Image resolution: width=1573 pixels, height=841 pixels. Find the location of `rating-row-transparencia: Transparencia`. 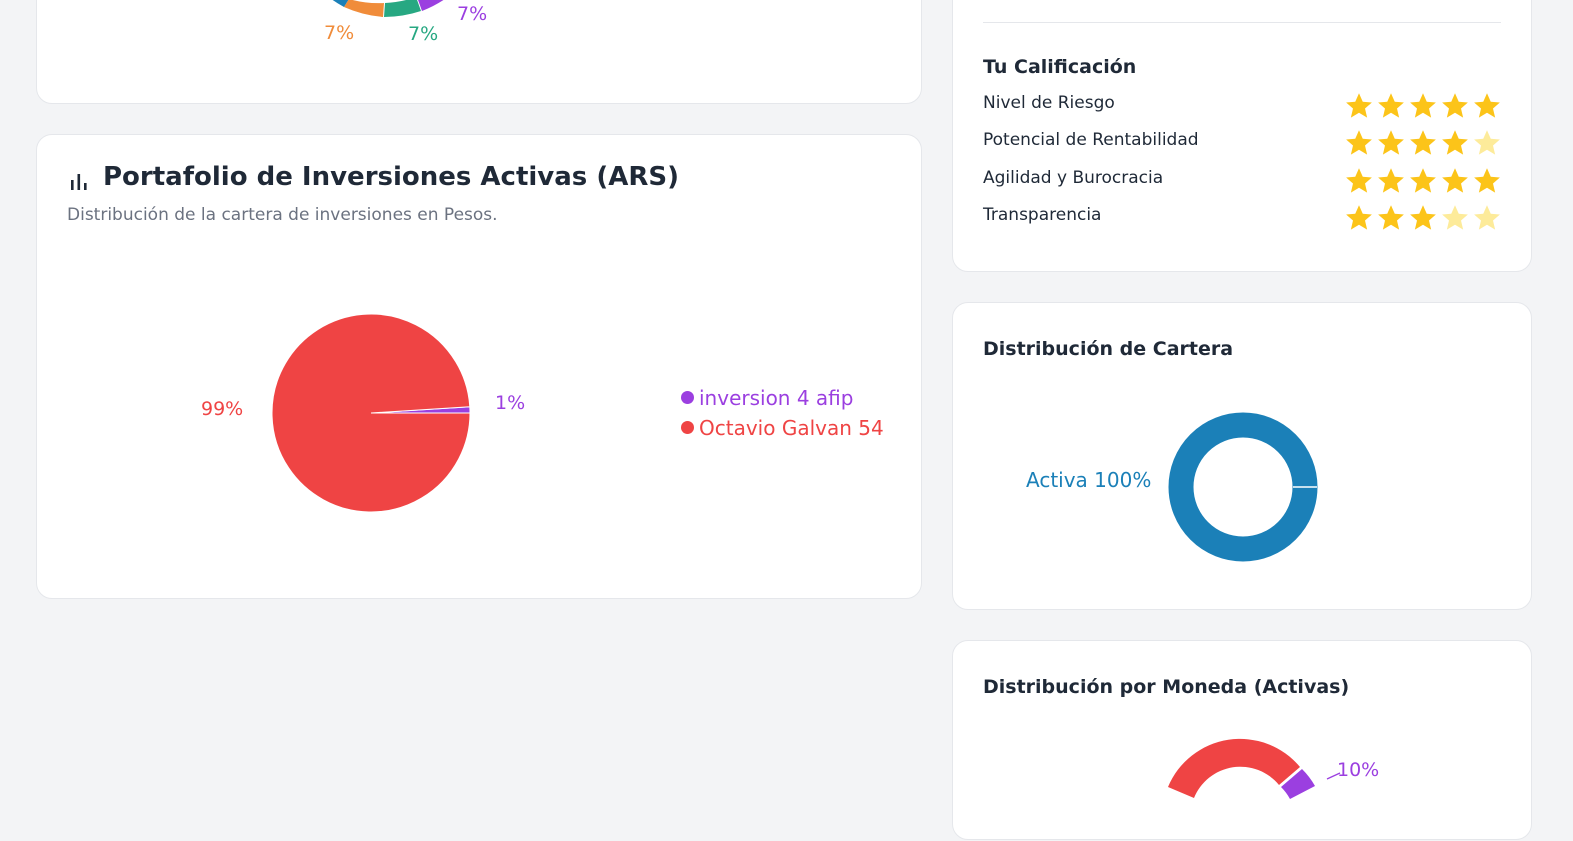

rating-row-transparencia: Transparencia is located at coordinates (1243, 218).